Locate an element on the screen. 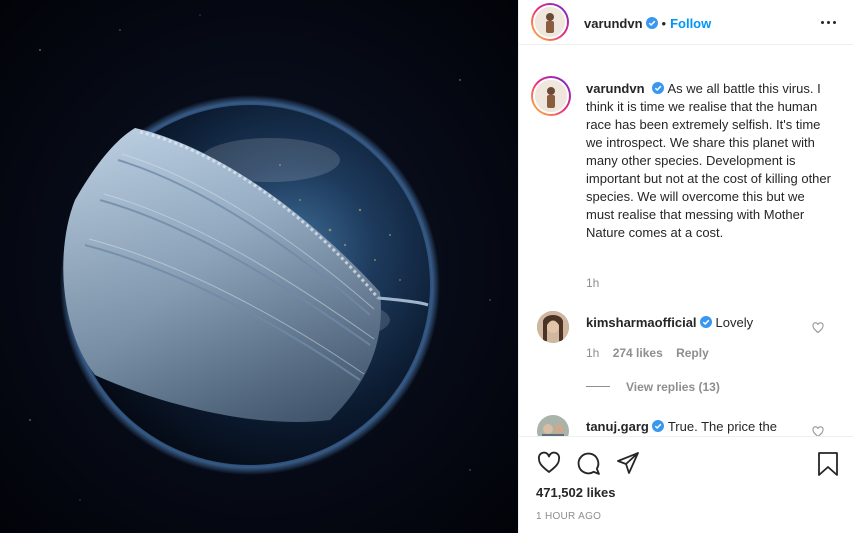 This screenshot has width=853, height=533. post-header: varundvn • Follow is located at coordinates (686, 22).